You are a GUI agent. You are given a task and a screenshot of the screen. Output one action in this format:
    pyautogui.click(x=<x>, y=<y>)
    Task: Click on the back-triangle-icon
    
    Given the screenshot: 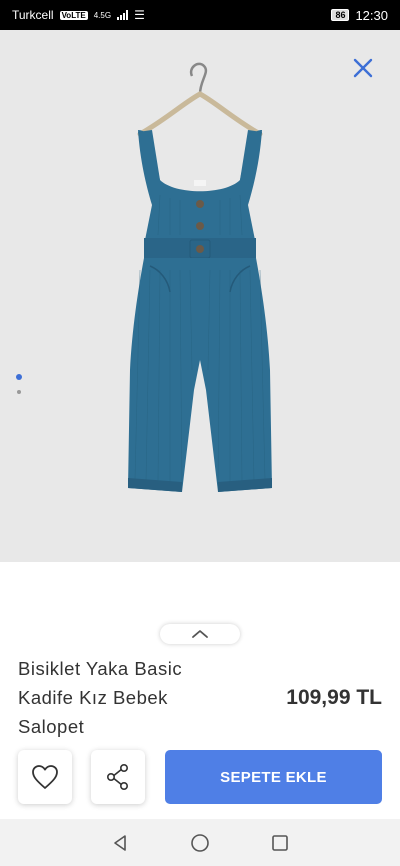 What is the action you would take?
    pyautogui.click(x=120, y=842)
    